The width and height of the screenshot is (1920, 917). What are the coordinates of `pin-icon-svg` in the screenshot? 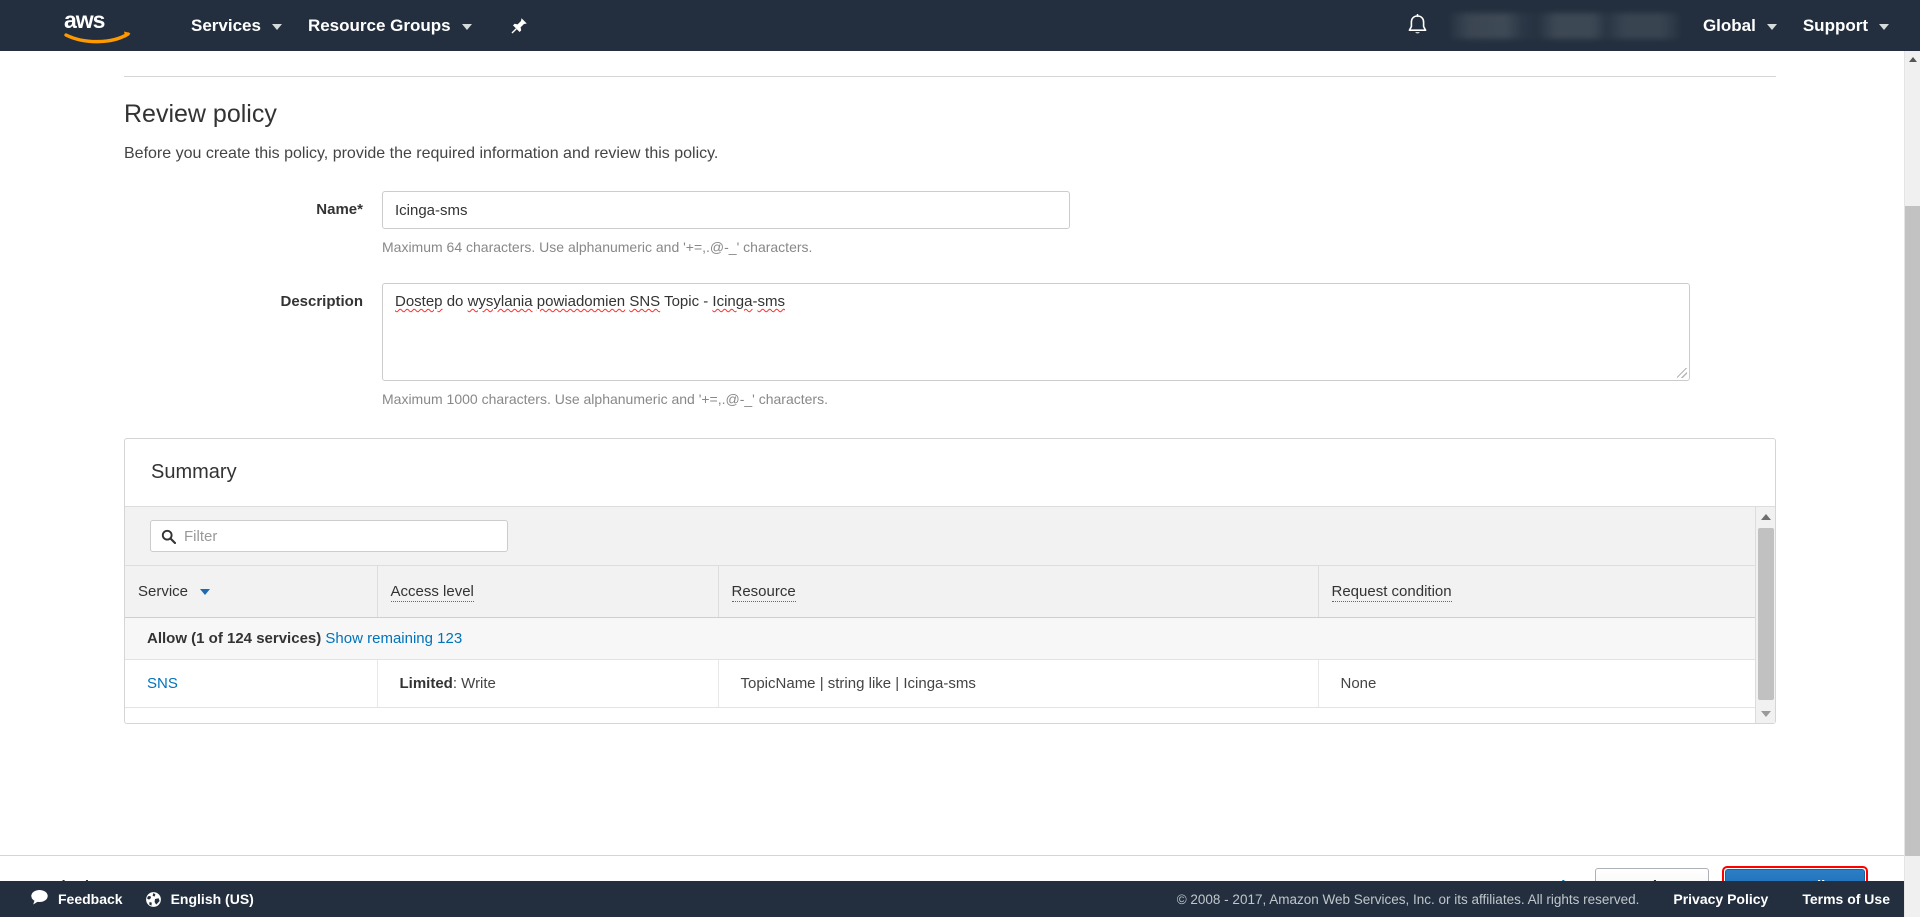 It's located at (519, 26).